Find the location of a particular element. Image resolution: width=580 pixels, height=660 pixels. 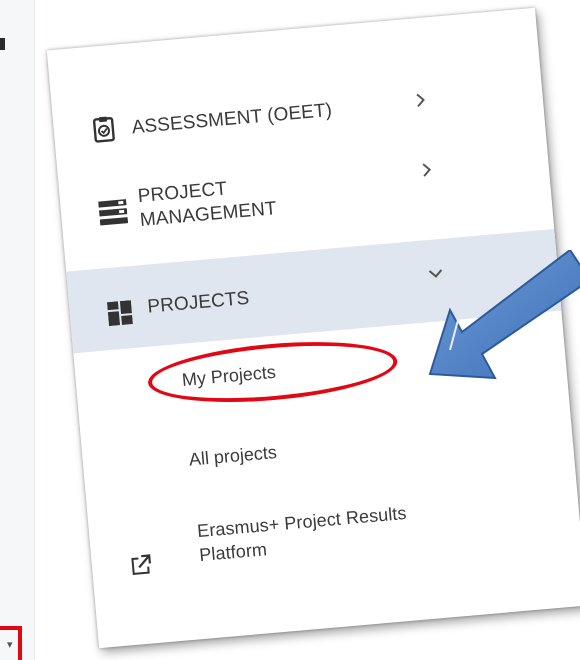

submenu-item-all-projects: All projects is located at coordinates (233, 456).